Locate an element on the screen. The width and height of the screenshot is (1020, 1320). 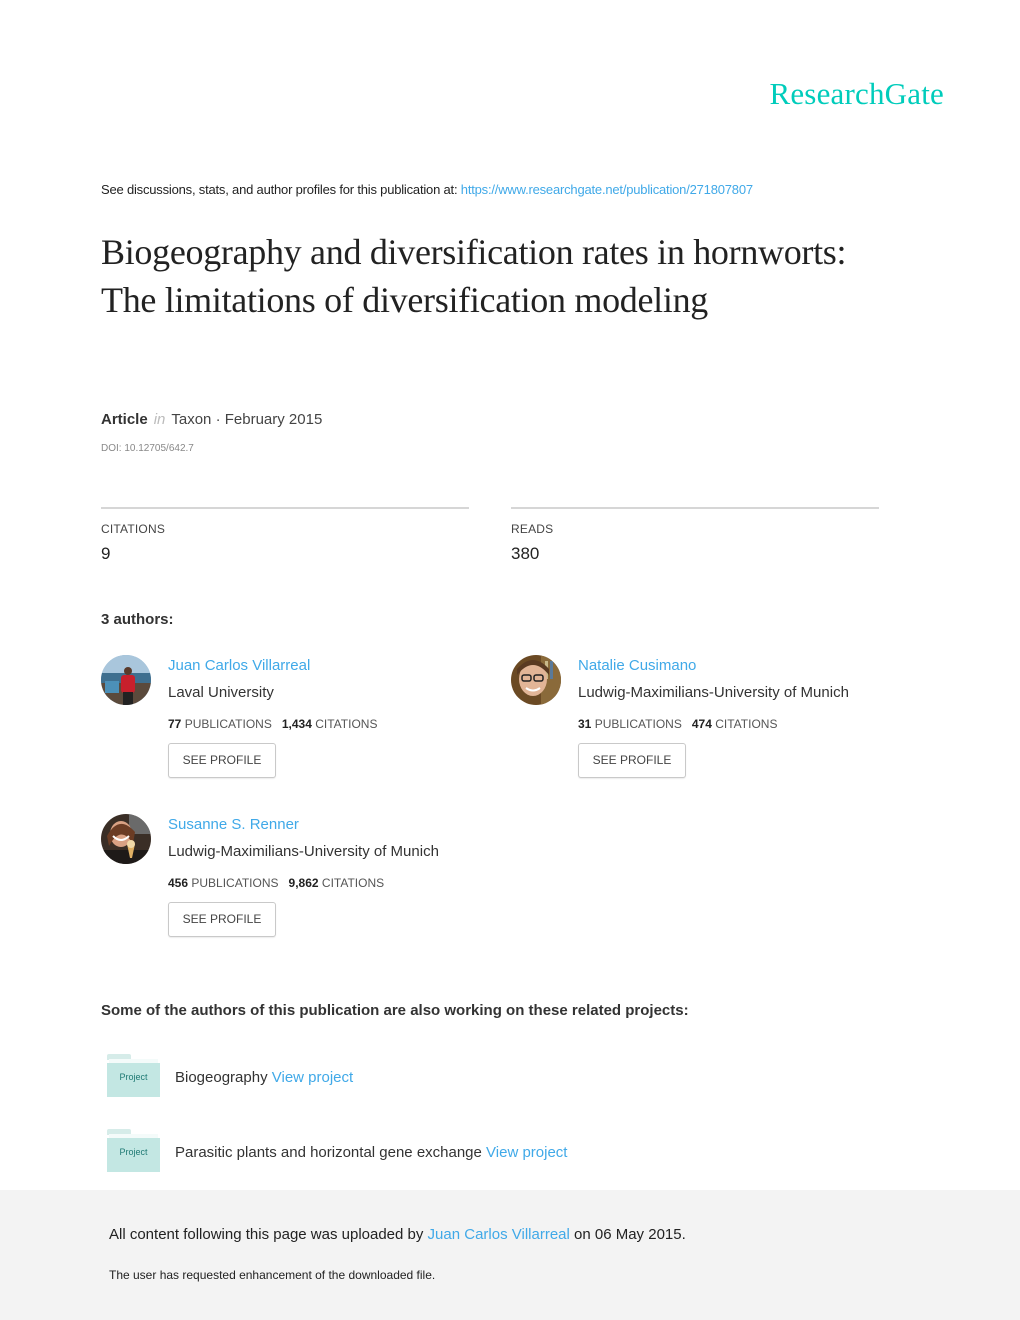
doi: DOI: 10.12705/642.7 is located at coordinates (147, 448).